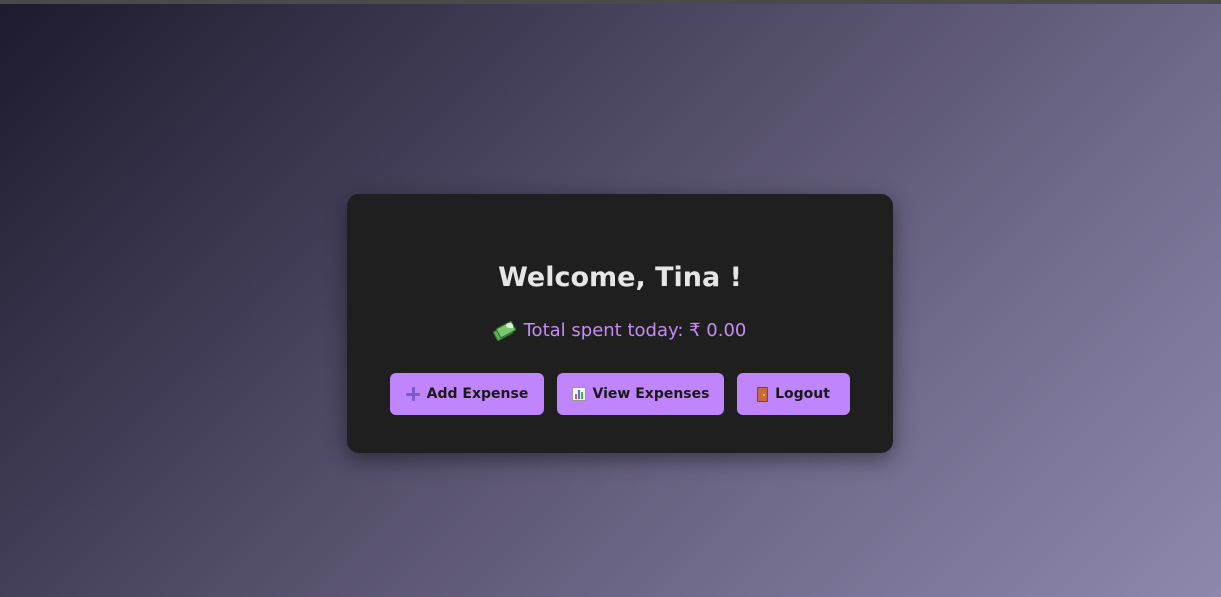 The image size is (1221, 597). I want to click on action-buttons: Add Expense View Expenses Logout, so click(620, 394).